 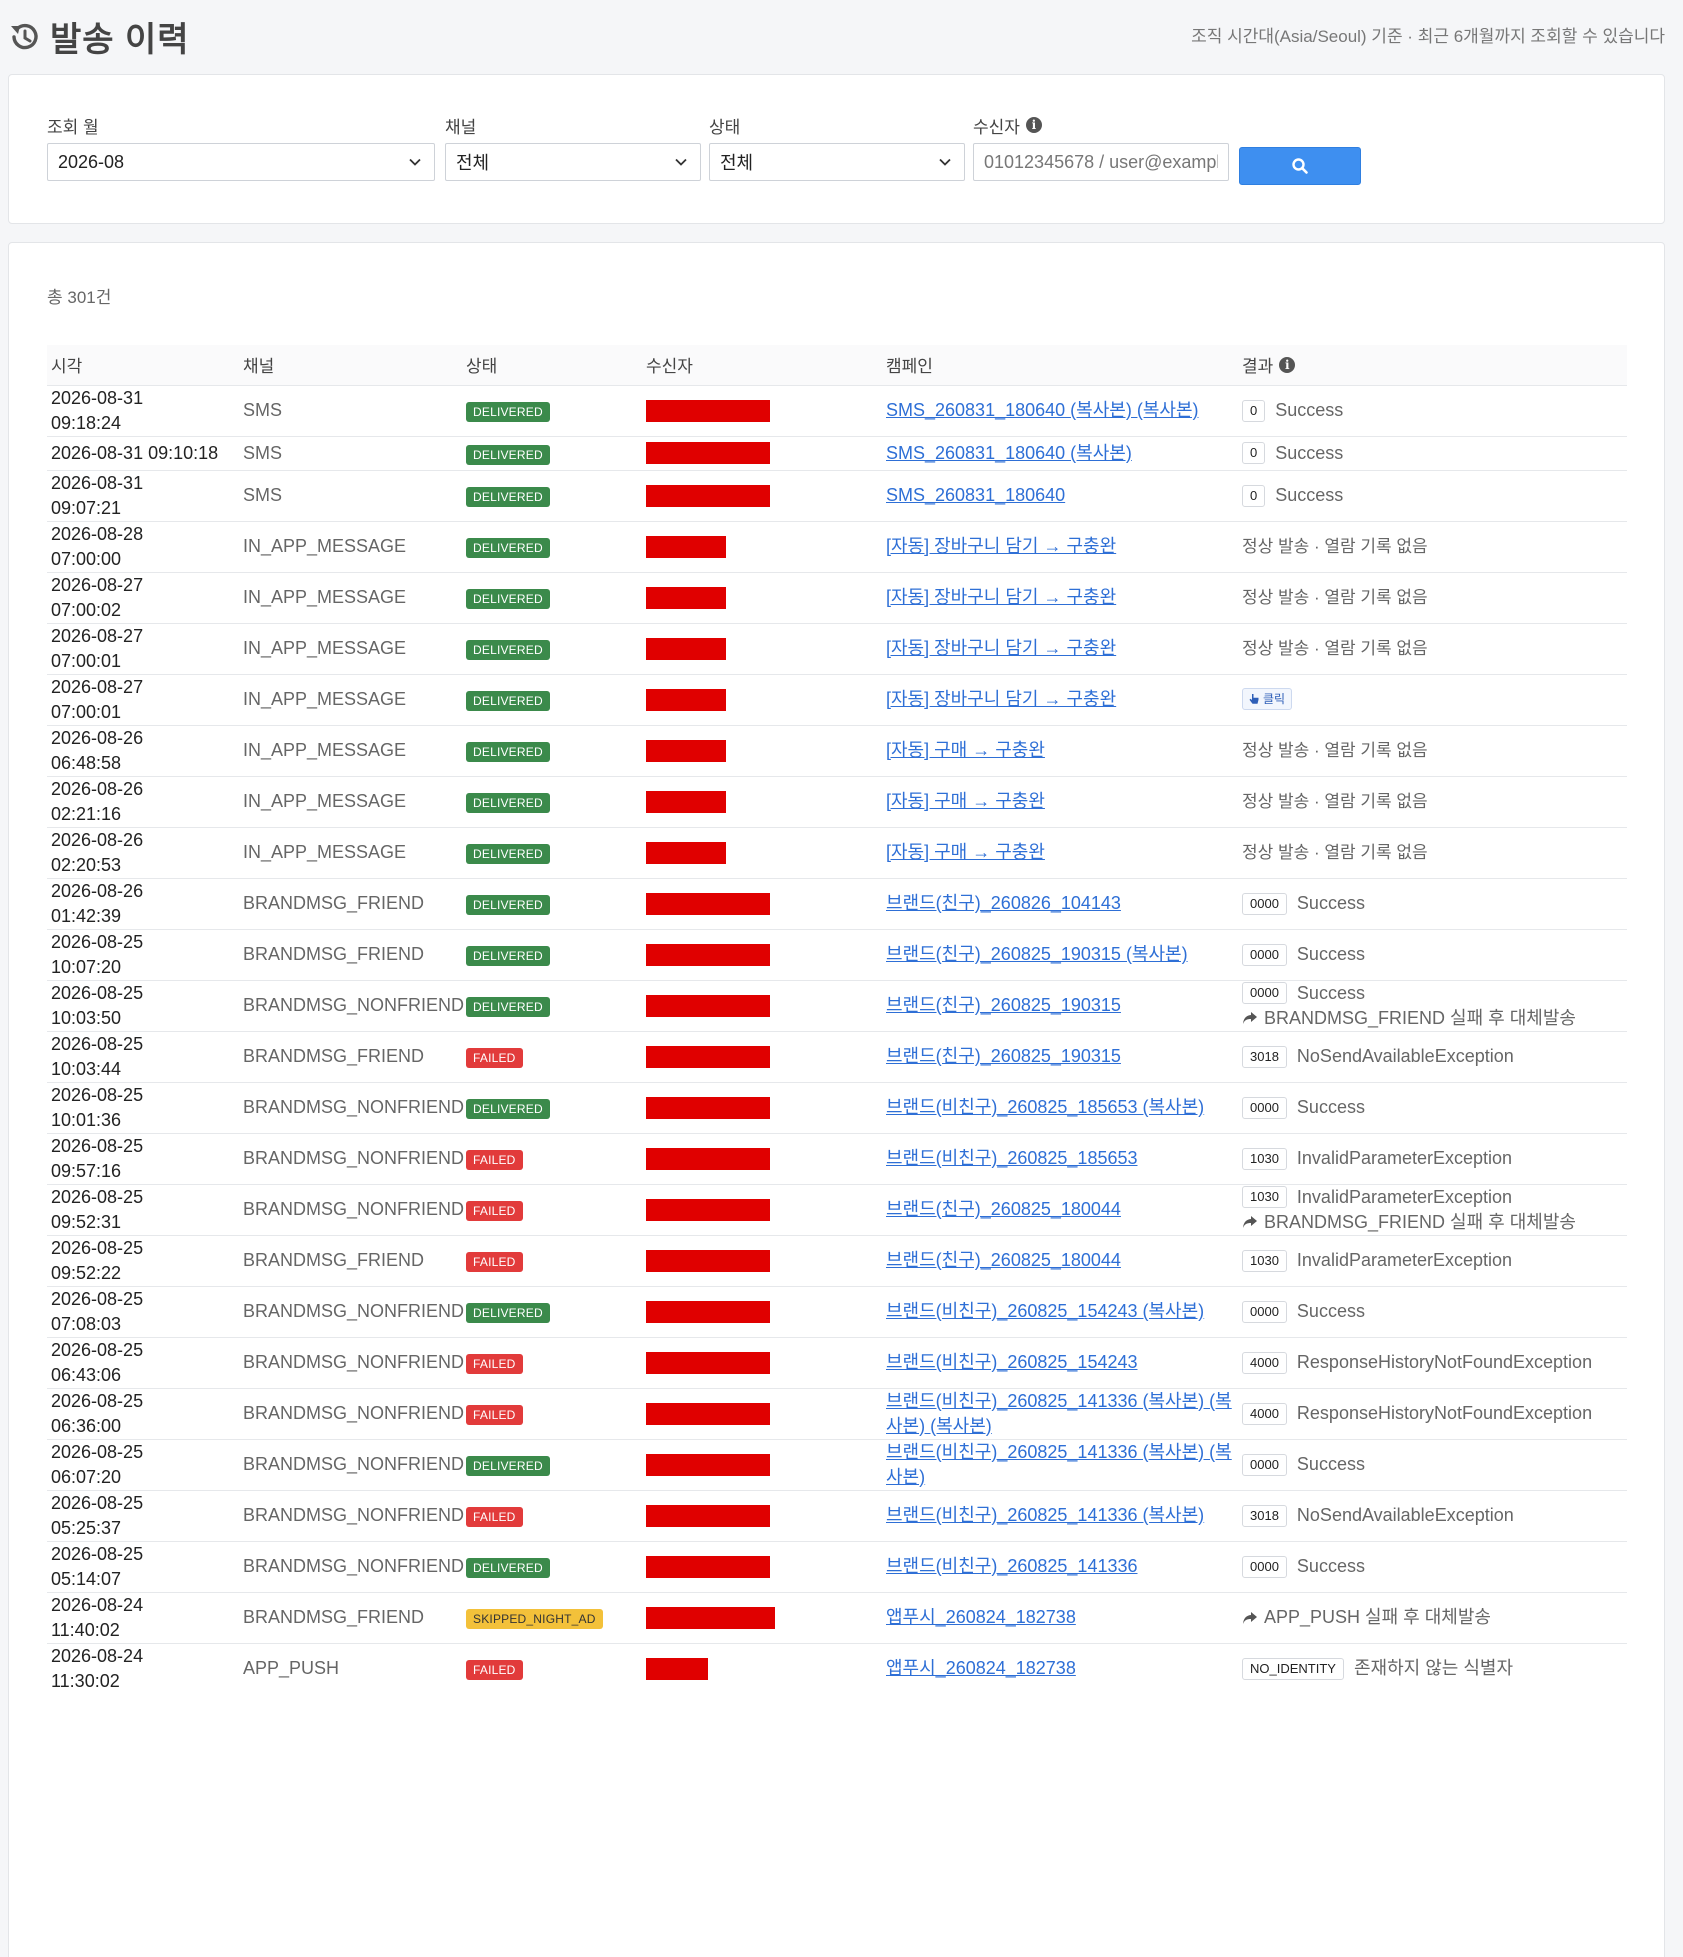 What do you see at coordinates (143, 1464) in the screenshot?
I see `time-cell: 2026-08-25 06:07:20` at bounding box center [143, 1464].